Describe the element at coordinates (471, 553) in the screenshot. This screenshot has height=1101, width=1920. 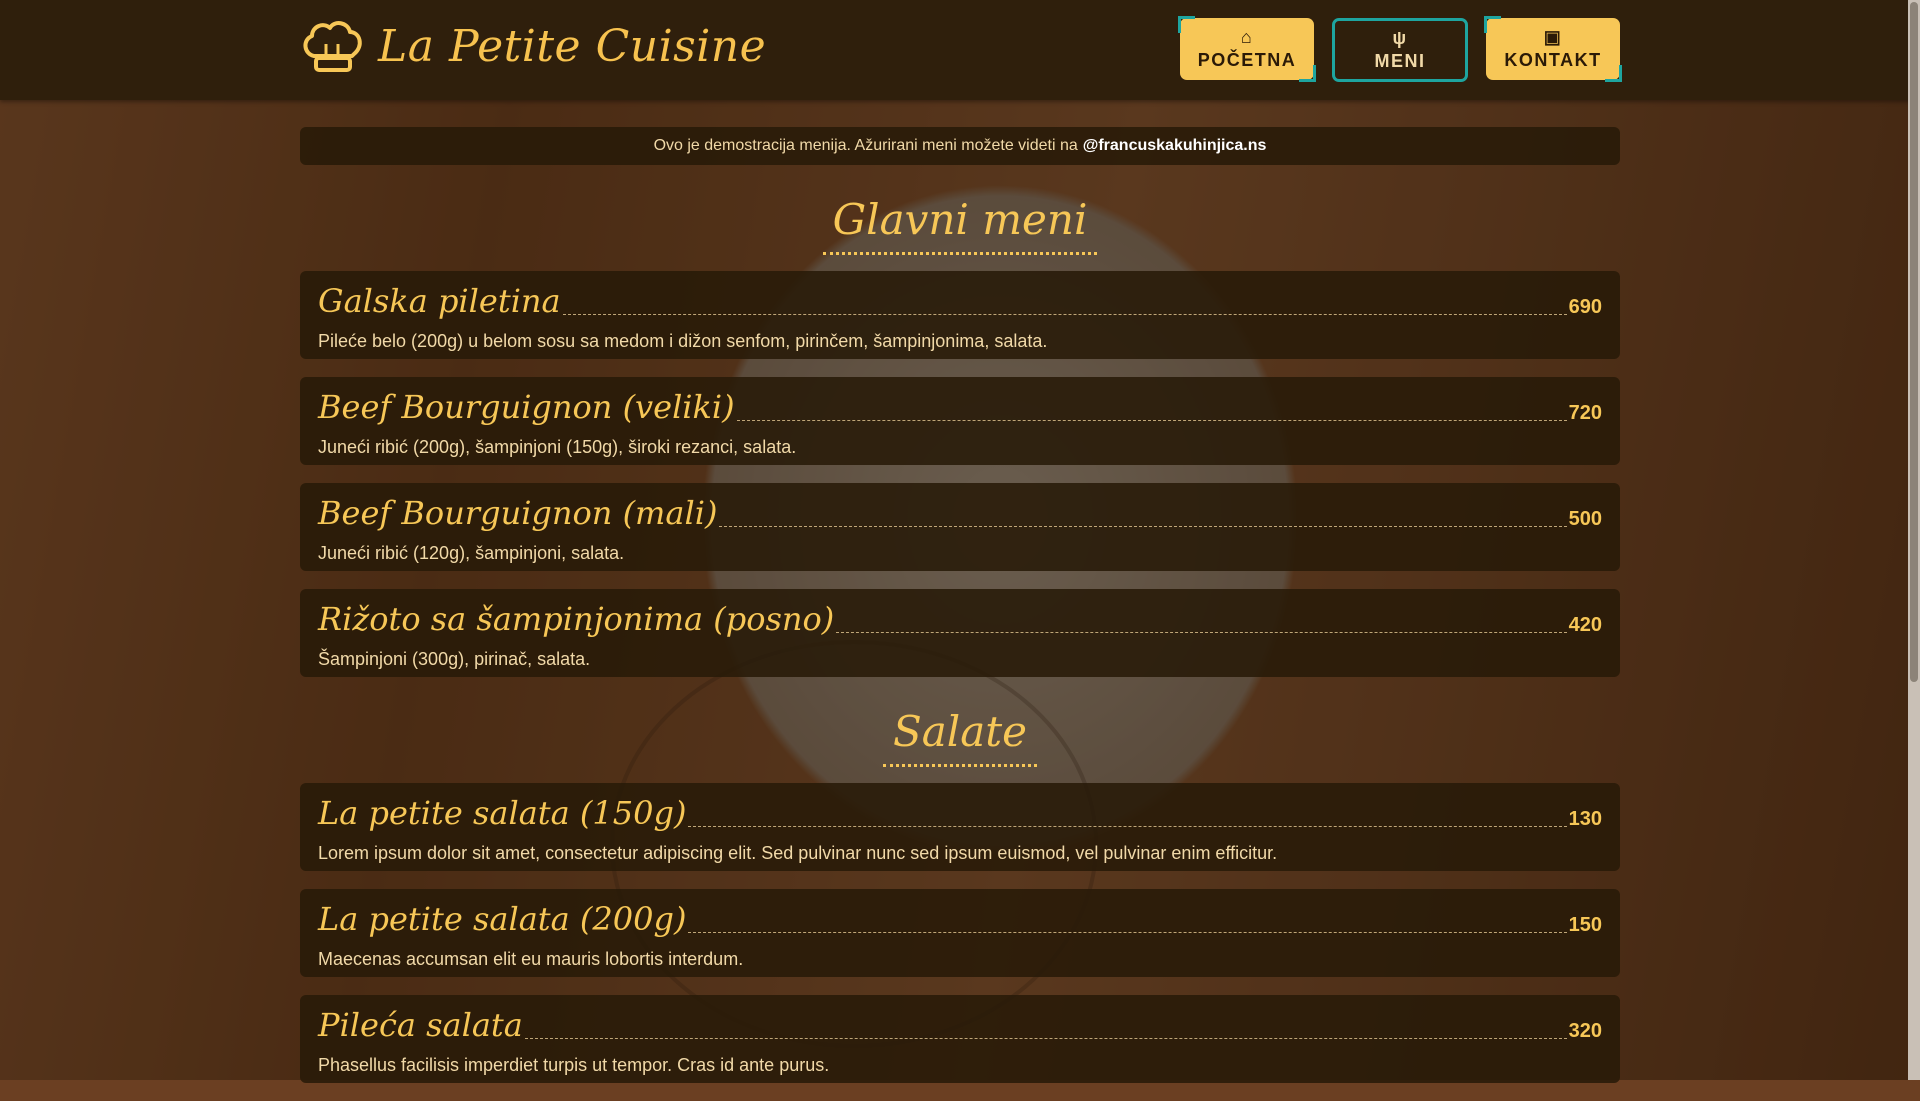
I see `menu-item-description: Juneći ribić (120g), šampinjoni, salata.` at that location.